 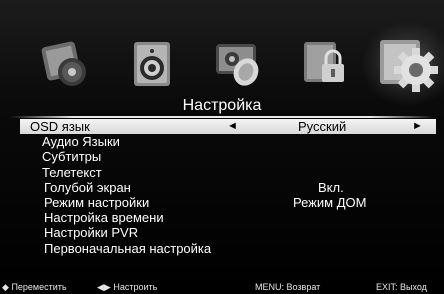 What do you see at coordinates (39, 287) in the screenshot?
I see `move-hint-label: Переместить` at bounding box center [39, 287].